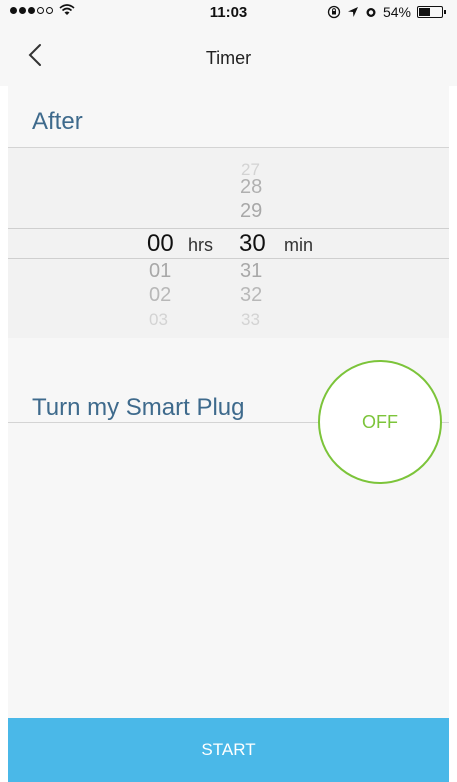 This screenshot has width=457, height=782. What do you see at coordinates (371, 12) in the screenshot?
I see `alarm-icon` at bounding box center [371, 12].